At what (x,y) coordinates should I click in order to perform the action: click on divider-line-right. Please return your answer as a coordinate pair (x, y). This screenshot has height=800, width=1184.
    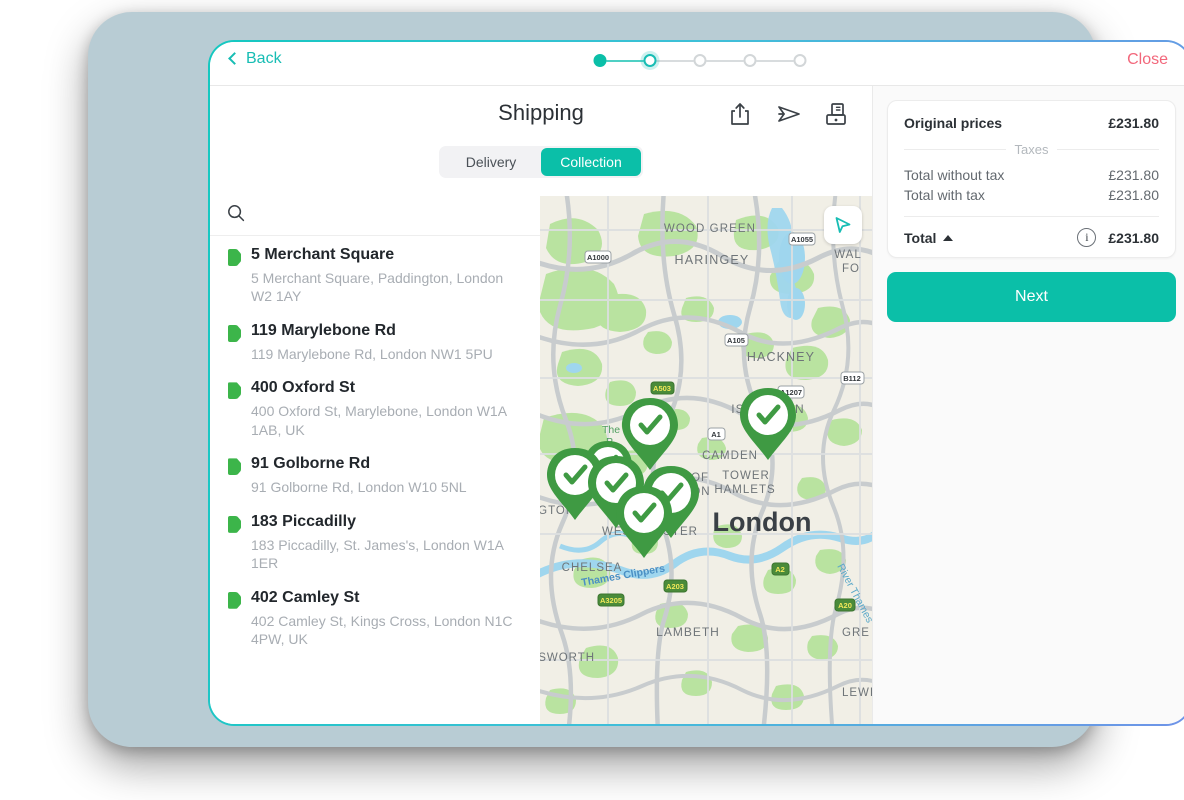
    Looking at the image, I should click on (1108, 149).